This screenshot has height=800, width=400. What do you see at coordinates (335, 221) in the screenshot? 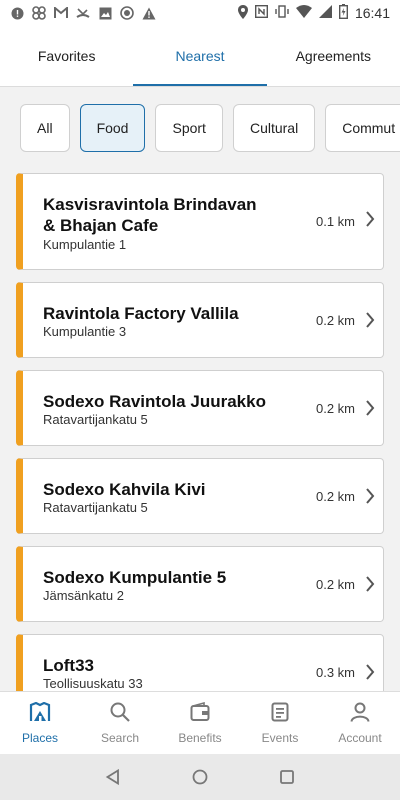
I see `place-distance: 0.1 km` at bounding box center [335, 221].